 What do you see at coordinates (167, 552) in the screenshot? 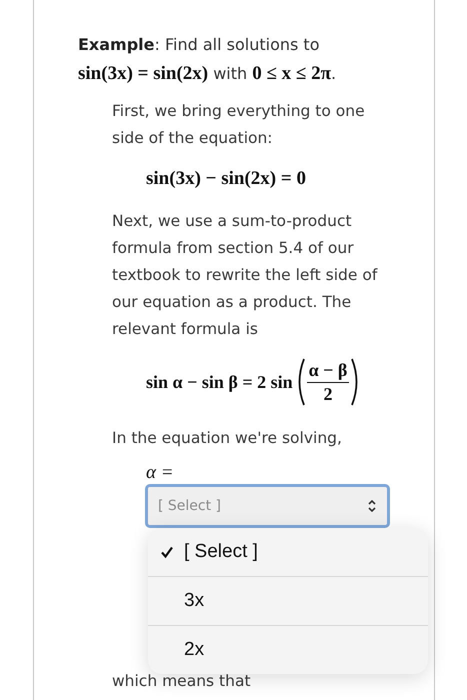
I see `checkmark-icon` at bounding box center [167, 552].